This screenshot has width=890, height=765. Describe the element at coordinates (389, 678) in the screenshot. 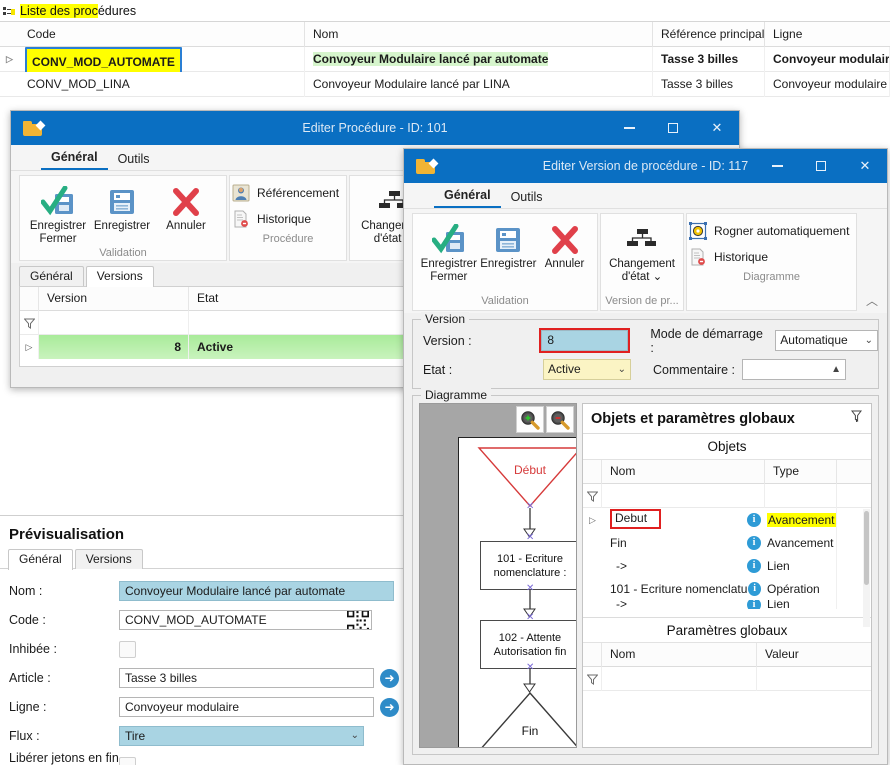

I see `go-arrow-icon-article: ➜` at that location.